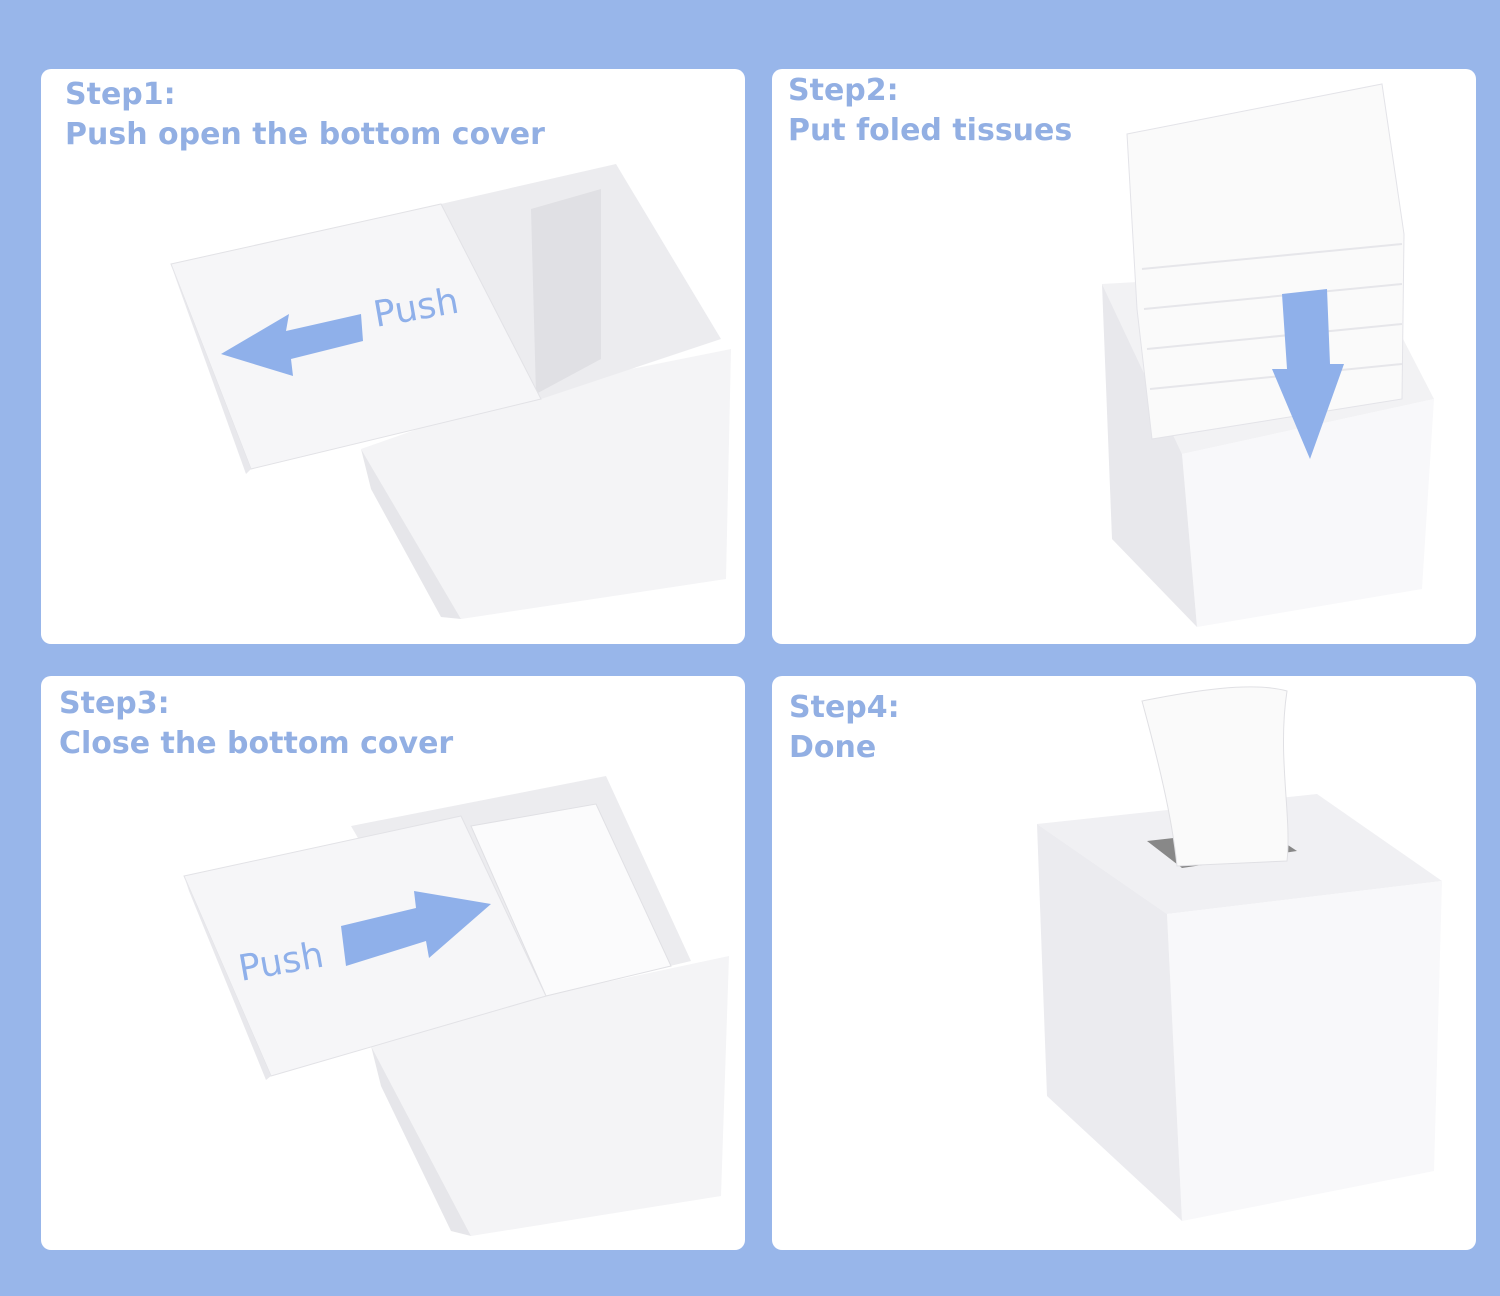  I want to click on step-4-text: Done, so click(833, 747).